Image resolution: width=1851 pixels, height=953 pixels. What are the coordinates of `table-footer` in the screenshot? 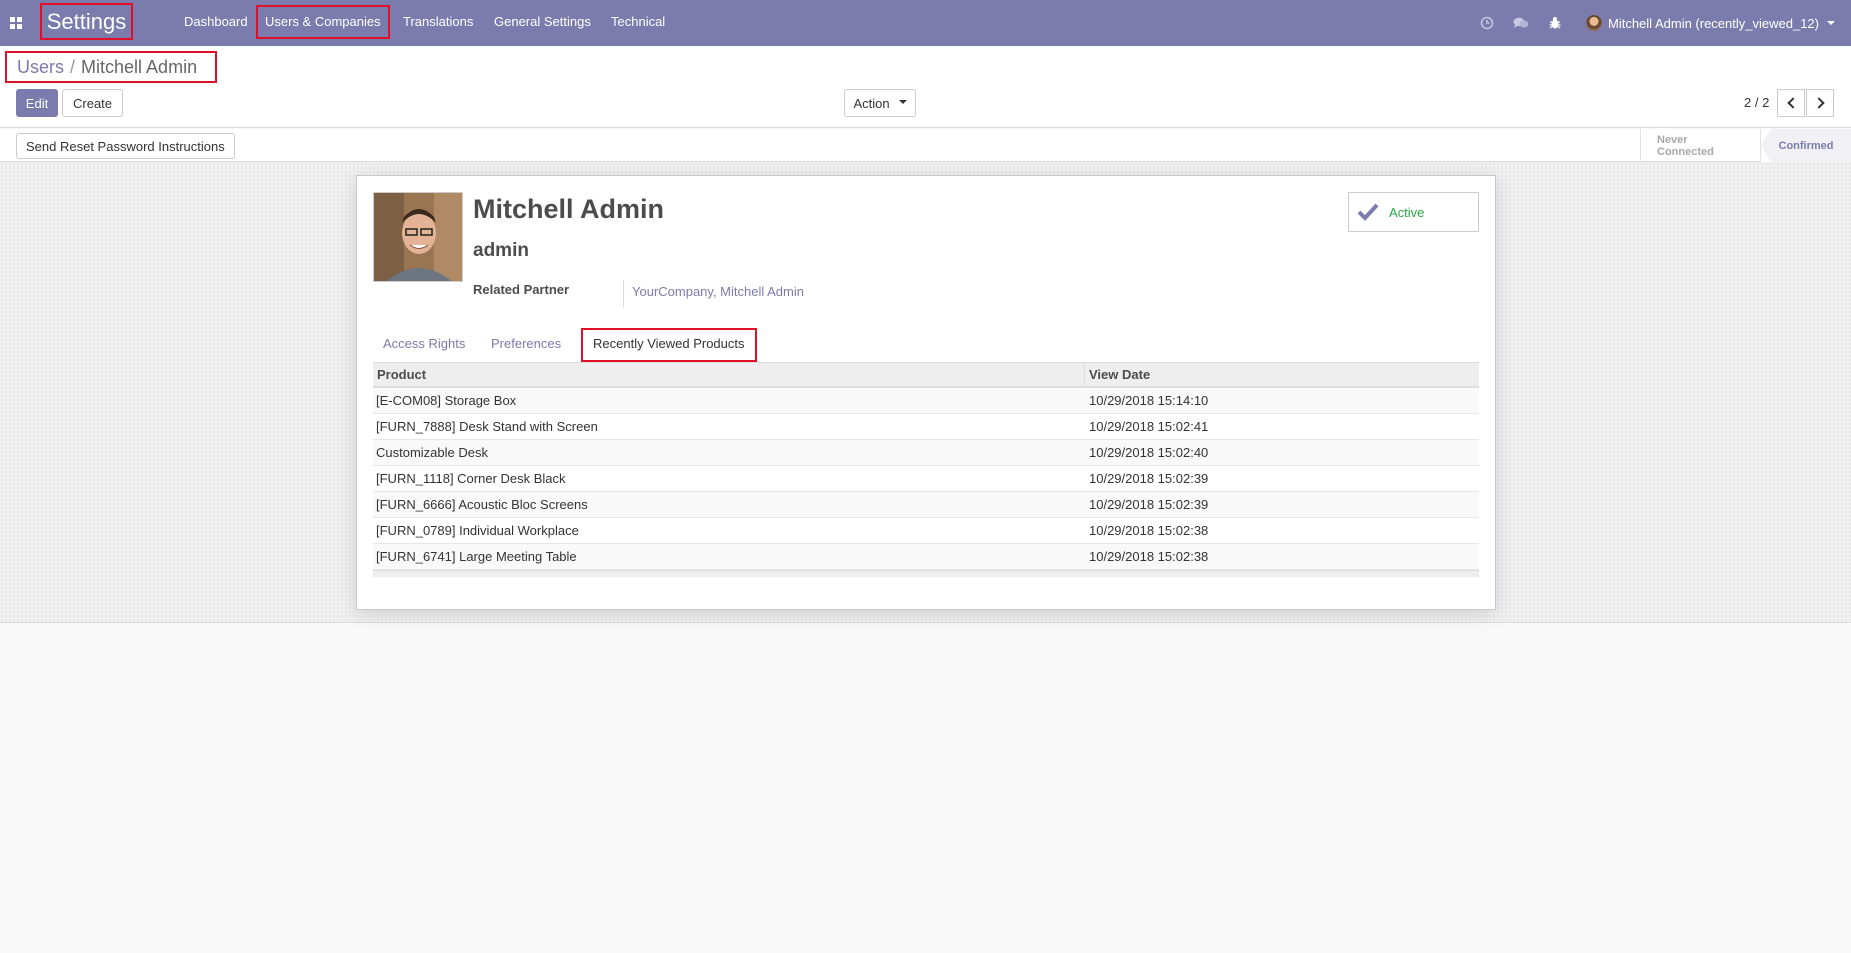 It's located at (926, 573).